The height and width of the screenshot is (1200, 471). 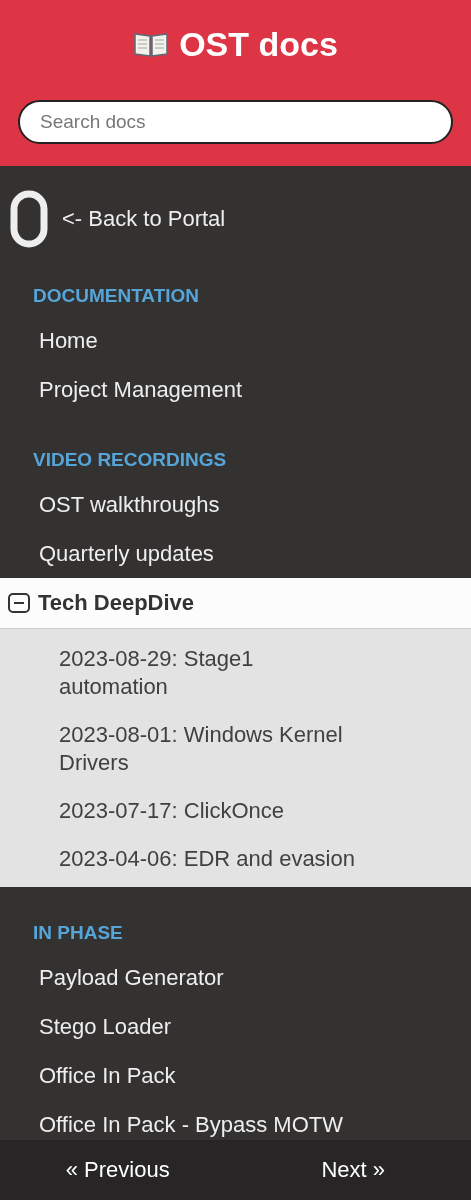 I want to click on nav-subitem: 2023-04-06: EDR and evasion, so click(x=181, y=859).